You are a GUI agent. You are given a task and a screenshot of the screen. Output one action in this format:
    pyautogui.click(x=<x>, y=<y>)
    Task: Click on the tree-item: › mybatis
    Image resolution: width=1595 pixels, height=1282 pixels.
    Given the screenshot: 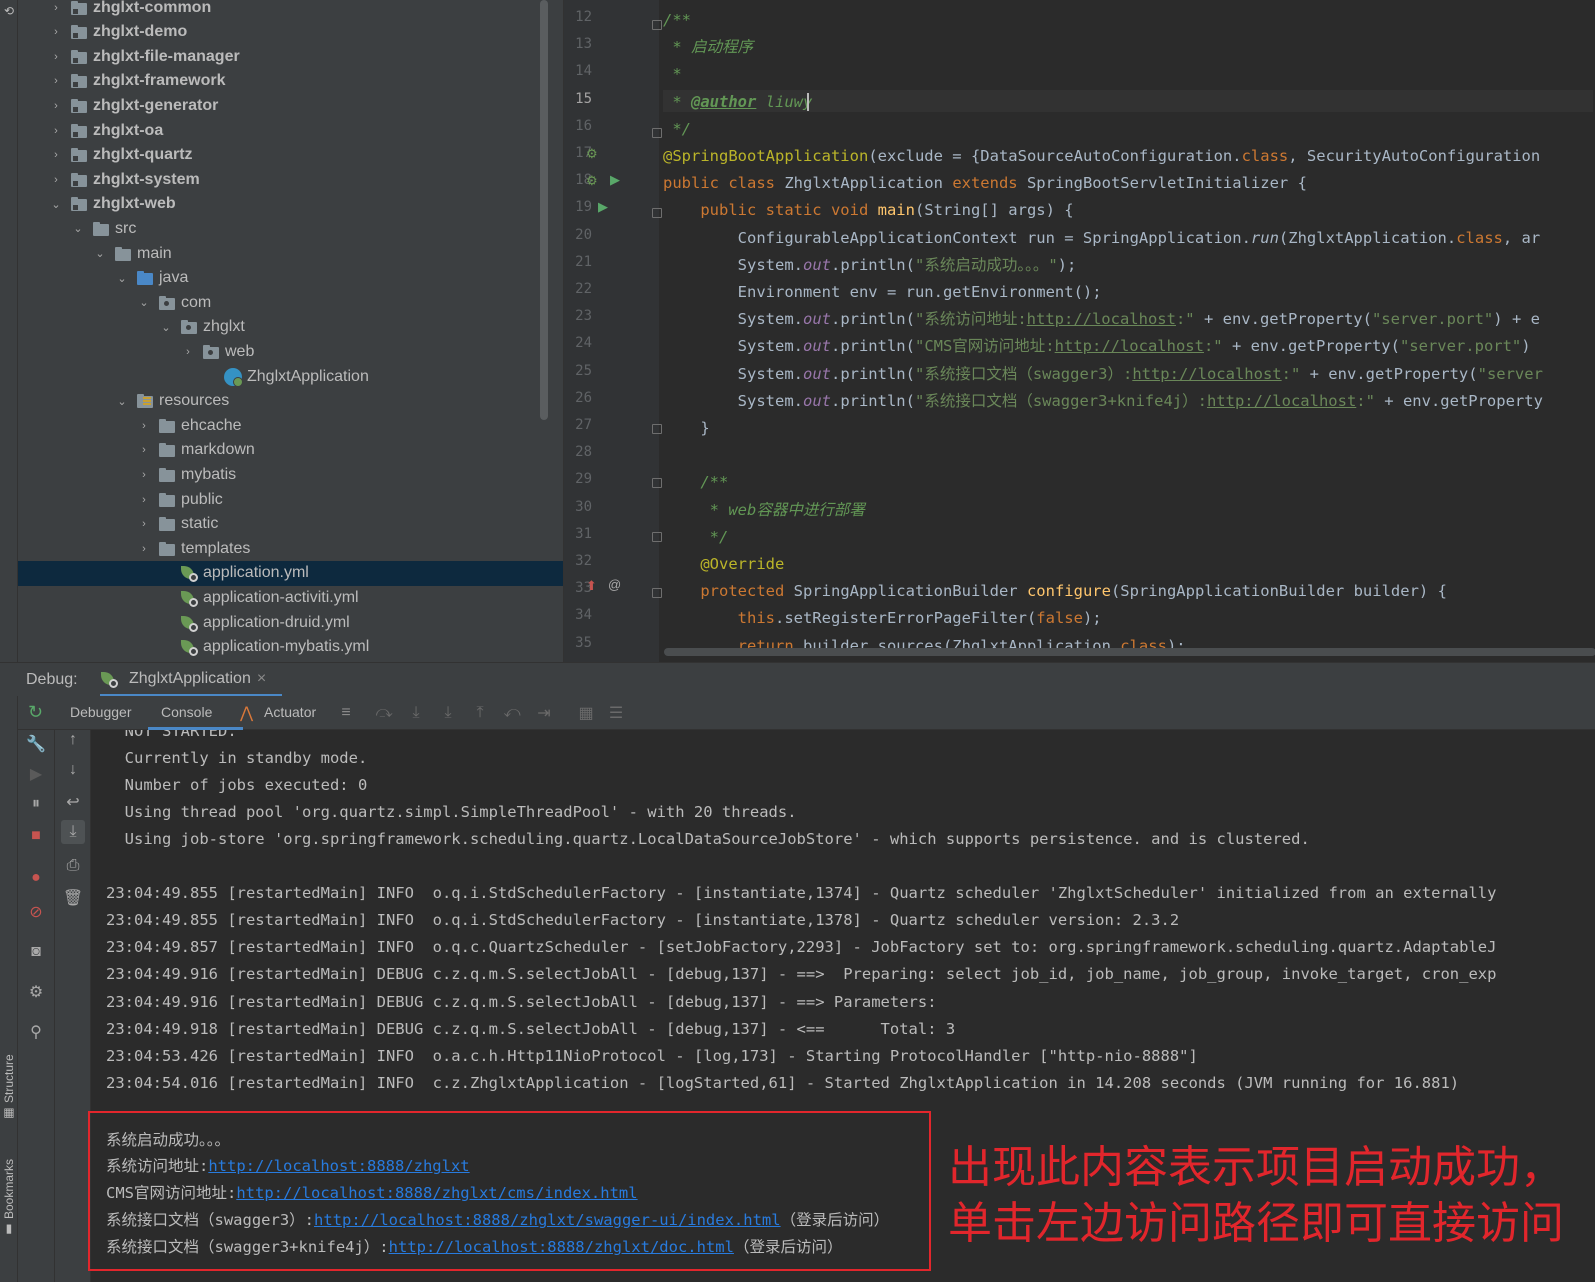 What is the action you would take?
    pyautogui.click(x=290, y=474)
    